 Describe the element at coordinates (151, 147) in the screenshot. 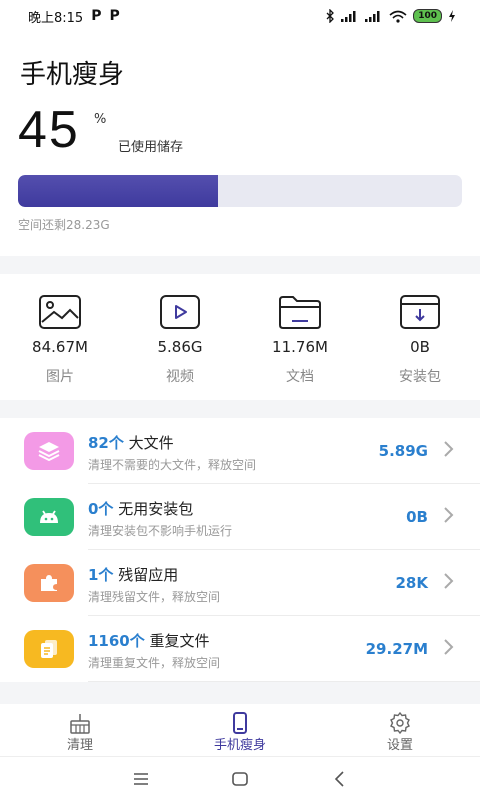

I see `used-storage-label: 已使用储存` at that location.